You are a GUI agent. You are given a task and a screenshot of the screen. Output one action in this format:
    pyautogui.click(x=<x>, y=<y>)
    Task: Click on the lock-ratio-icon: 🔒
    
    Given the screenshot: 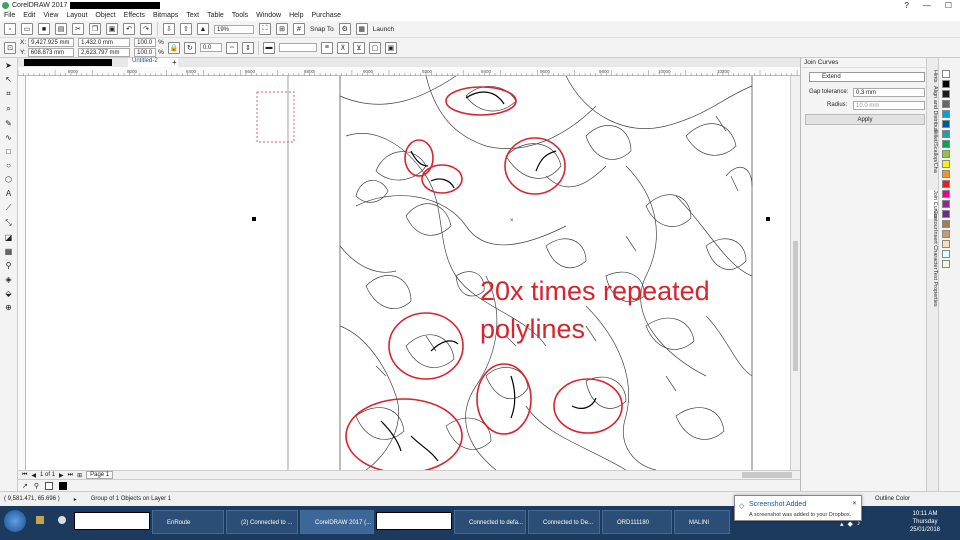 What is the action you would take?
    pyautogui.click(x=173, y=47)
    